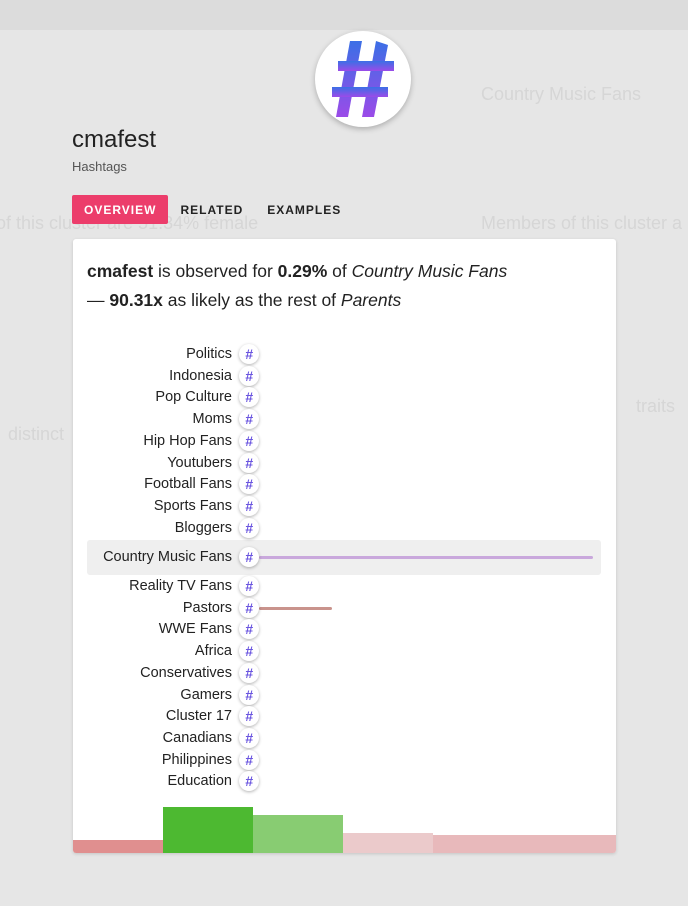  Describe the element at coordinates (344, 695) in the screenshot. I see `chart-row: Gamers #` at that location.